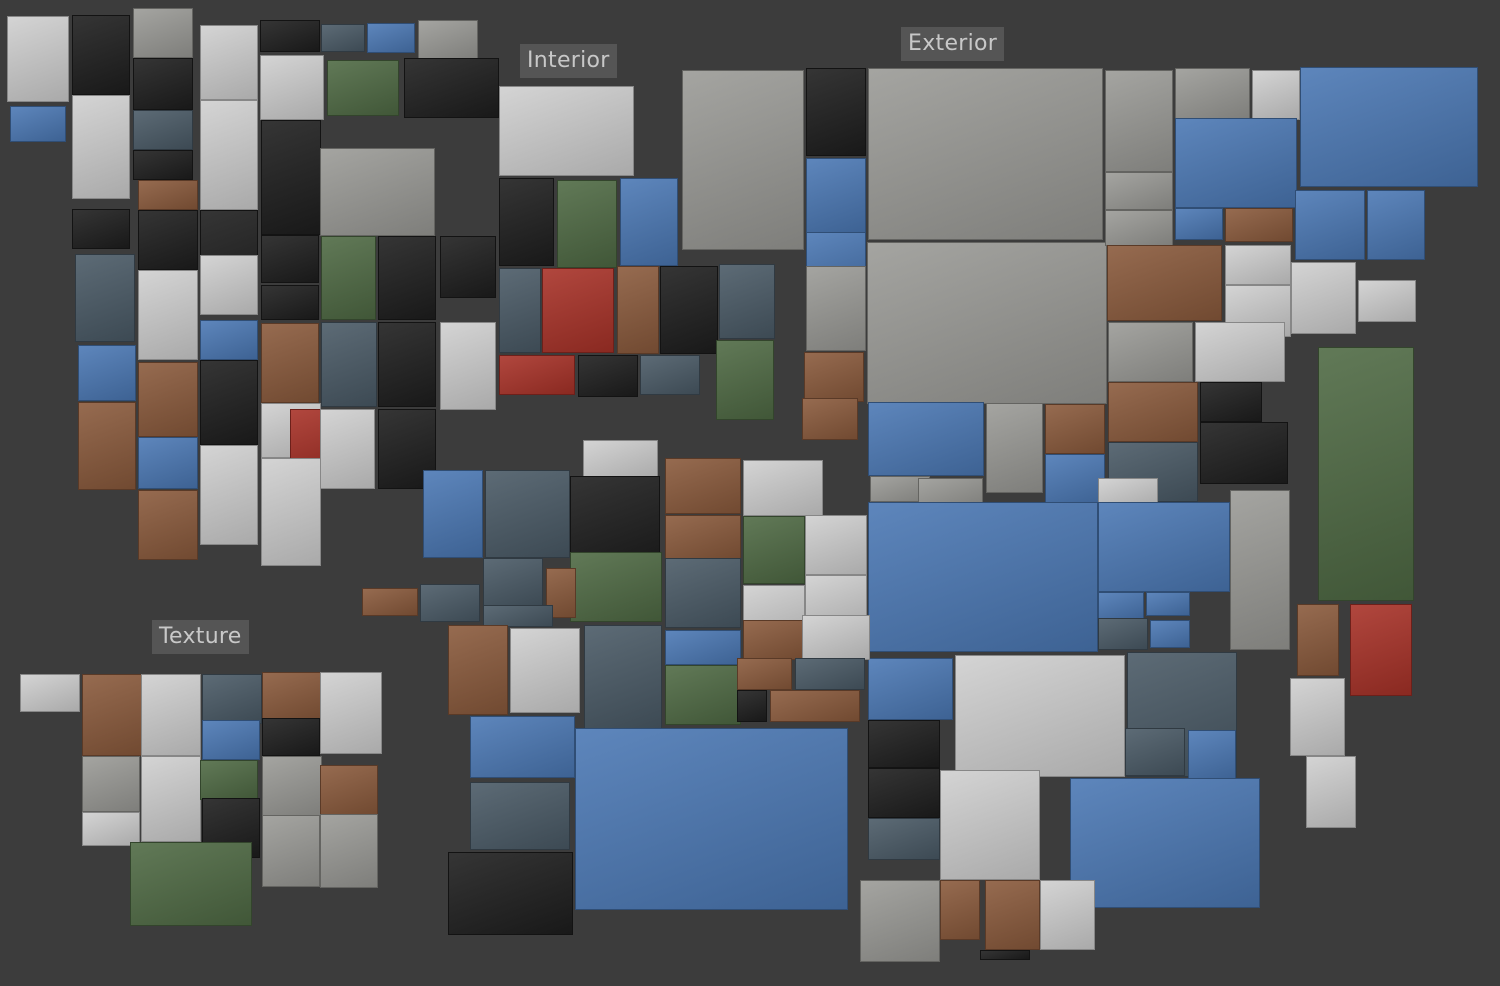  What do you see at coordinates (953, 44) in the screenshot?
I see `group-label-exterior: Exterior` at bounding box center [953, 44].